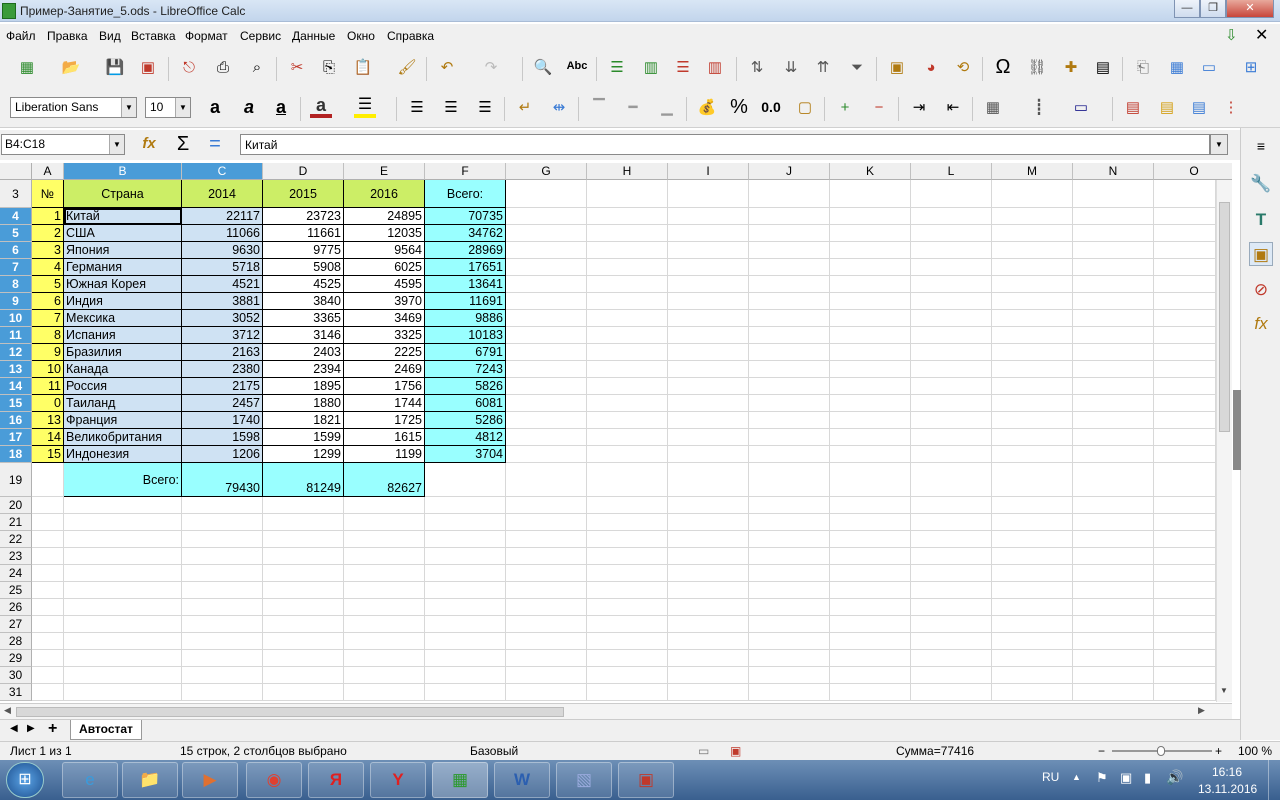 This screenshot has width=1280, height=800. I want to click on header-2014: 2014, so click(222, 194).